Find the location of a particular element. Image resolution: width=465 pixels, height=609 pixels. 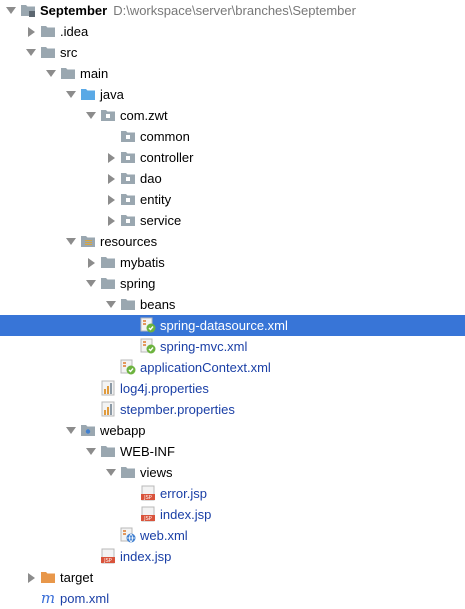

tree-node-web-xml: web.xml is located at coordinates (232, 535).